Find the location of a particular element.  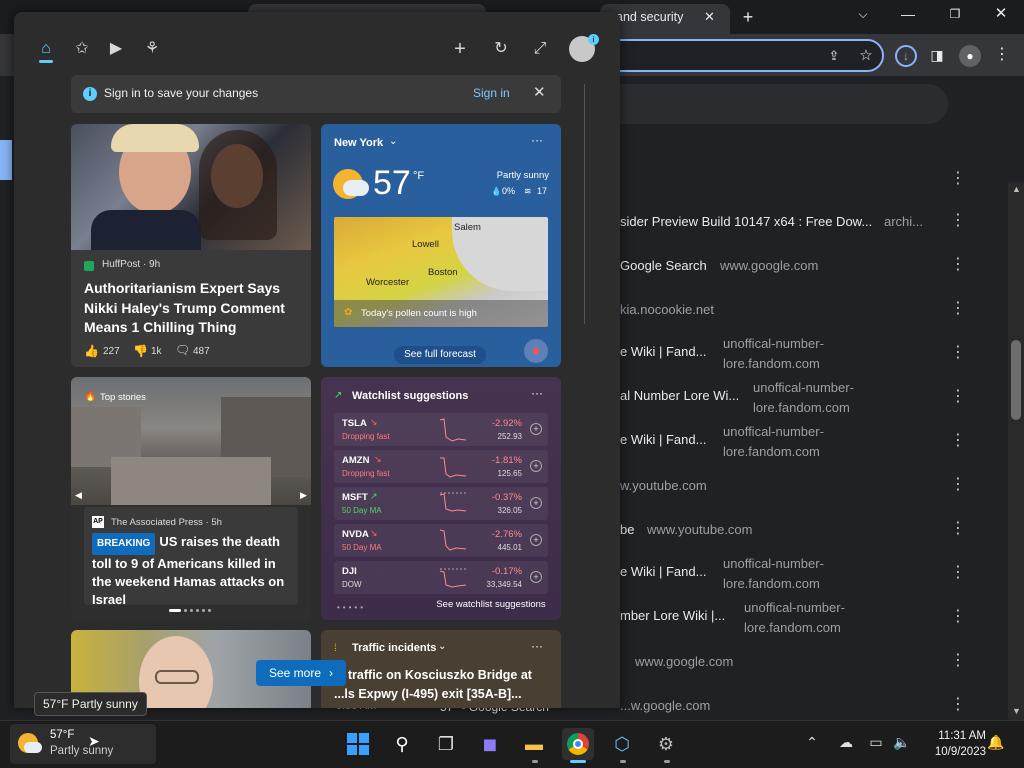

address-bar: ⇪ ☆ is located at coordinates (742, 55).